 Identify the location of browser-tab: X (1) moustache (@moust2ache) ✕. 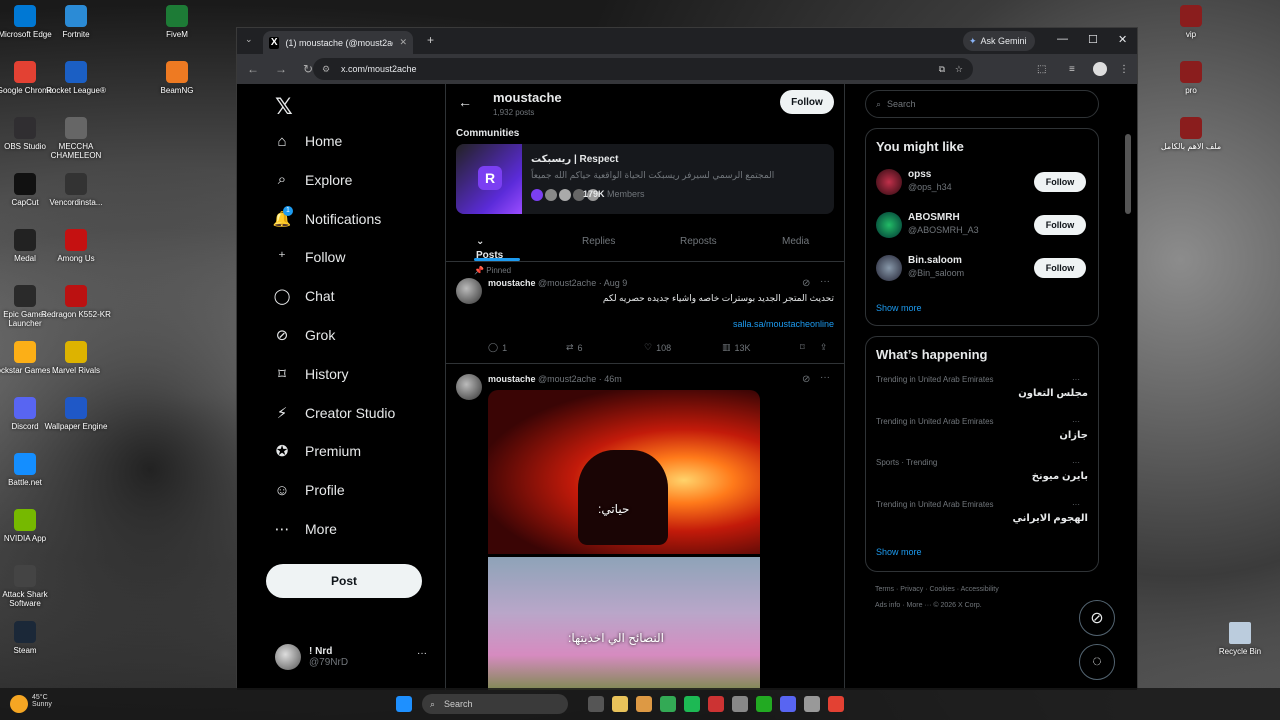
(338, 42).